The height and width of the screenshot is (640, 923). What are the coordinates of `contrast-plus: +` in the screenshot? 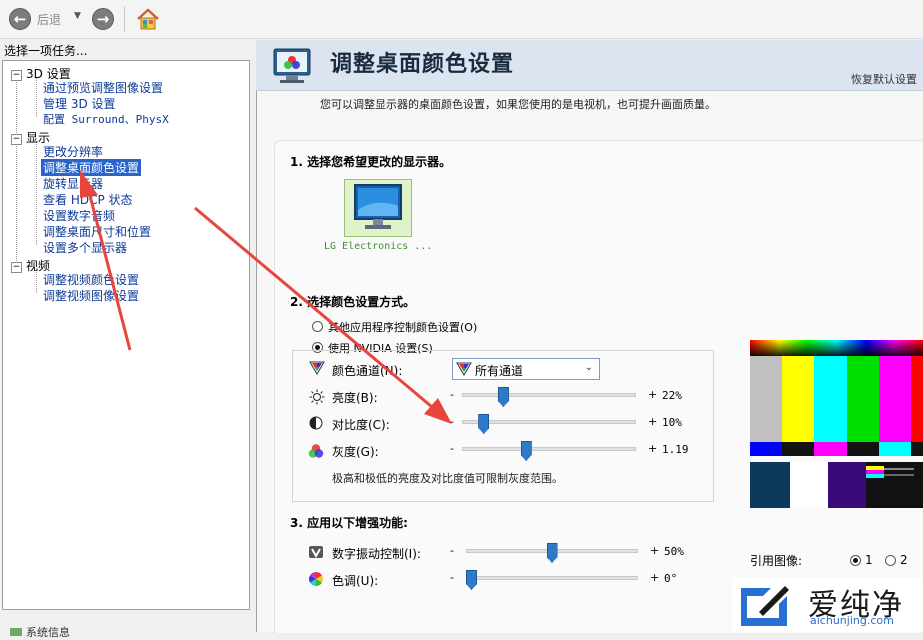 It's located at (653, 421).